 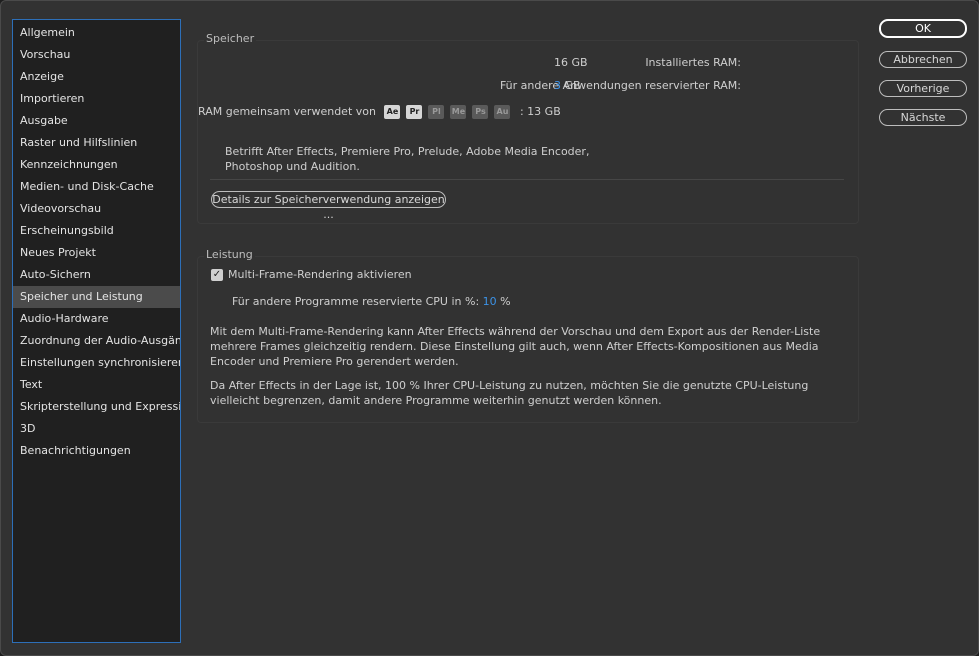 I want to click on sidebar-item-text: Text, so click(x=96, y=385).